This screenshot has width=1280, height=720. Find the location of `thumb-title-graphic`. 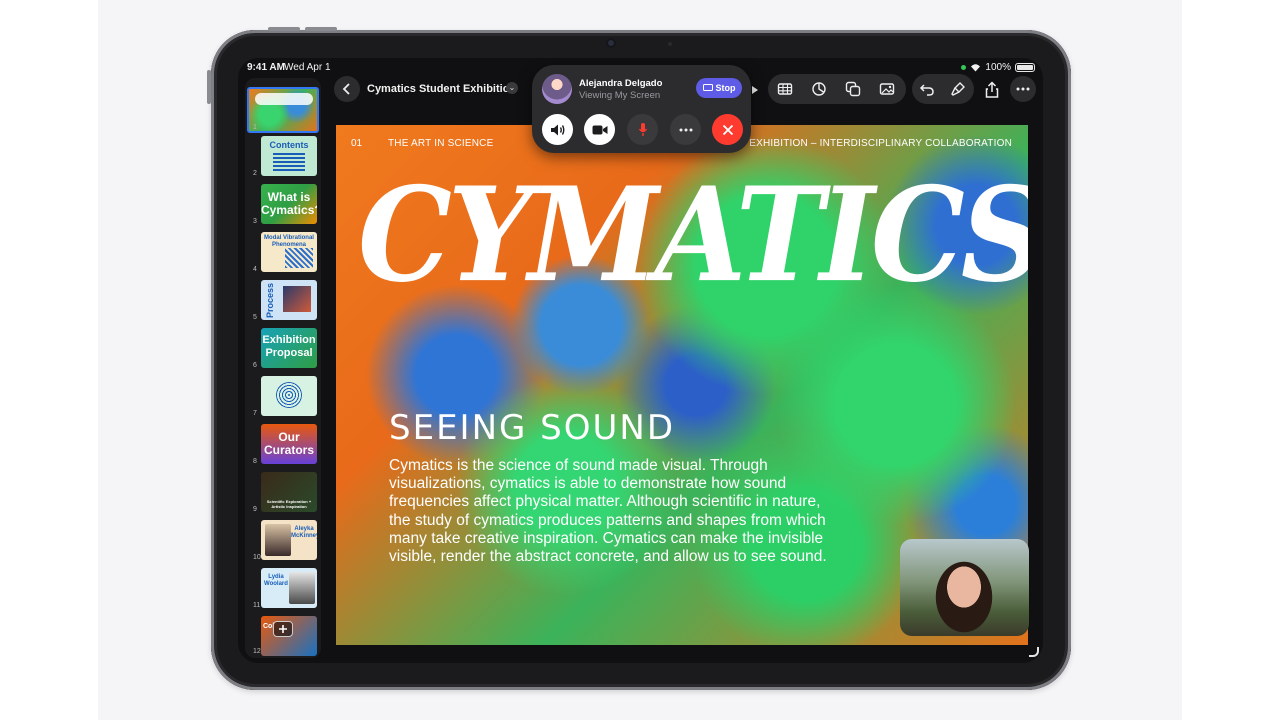

thumb-title-graphic is located at coordinates (284, 99).